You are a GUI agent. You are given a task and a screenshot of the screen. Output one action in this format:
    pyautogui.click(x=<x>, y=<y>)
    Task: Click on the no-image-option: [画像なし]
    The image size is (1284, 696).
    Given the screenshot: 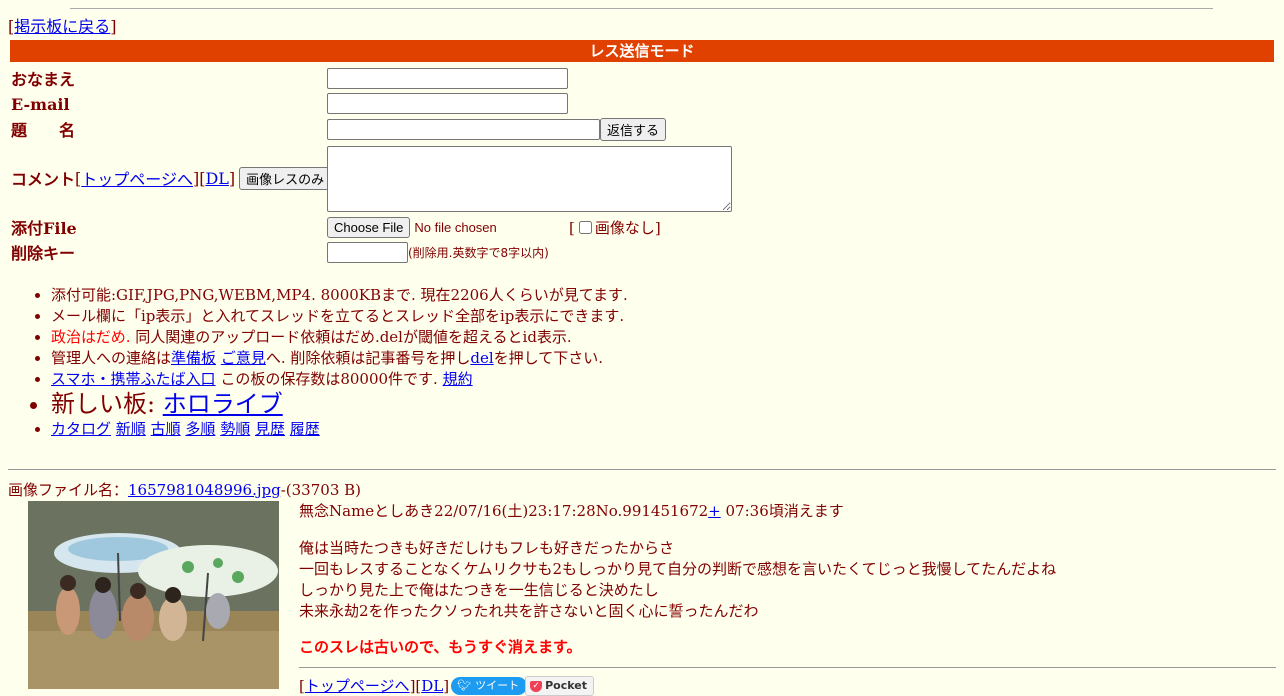 What is the action you would take?
    pyautogui.click(x=615, y=228)
    